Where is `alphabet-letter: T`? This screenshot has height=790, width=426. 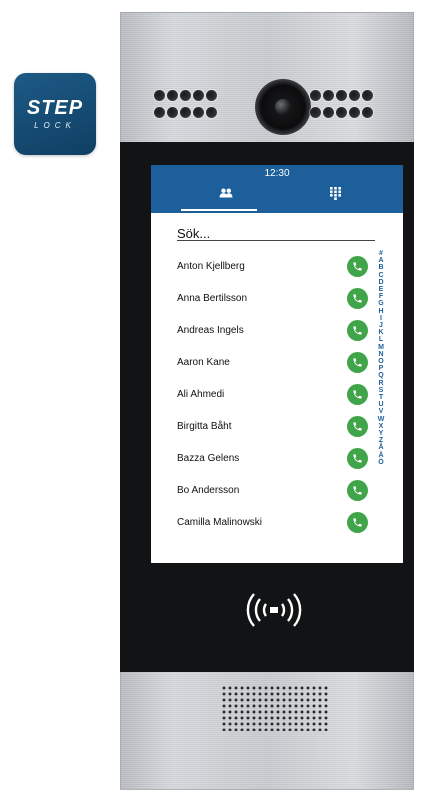
alphabet-letter: T is located at coordinates (381, 397).